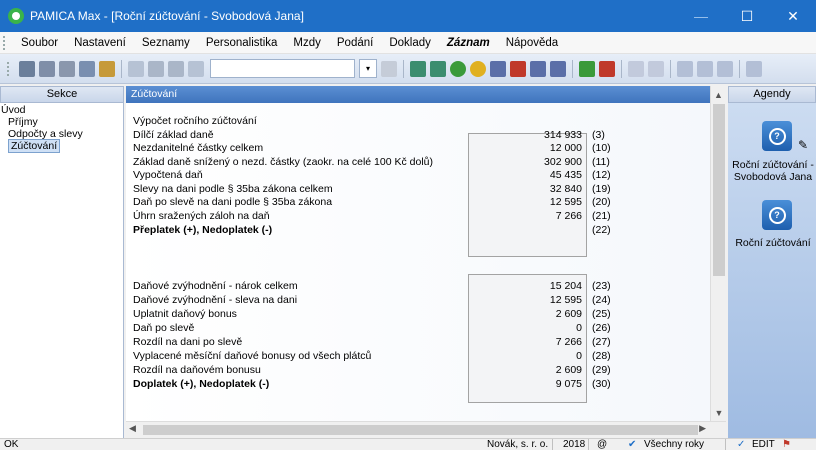 The width and height of the screenshot is (816, 450). What do you see at coordinates (136, 68) in the screenshot?
I see `new-record-icon` at bounding box center [136, 68].